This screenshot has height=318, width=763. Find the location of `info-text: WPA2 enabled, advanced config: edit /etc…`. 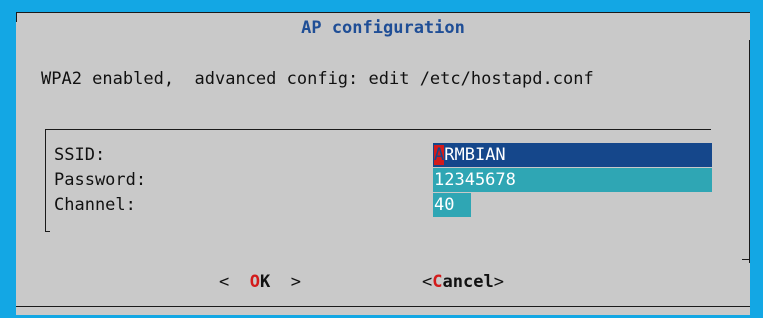

info-text: WPA2 enabled, advanced config: edit /etc… is located at coordinates (317, 79).